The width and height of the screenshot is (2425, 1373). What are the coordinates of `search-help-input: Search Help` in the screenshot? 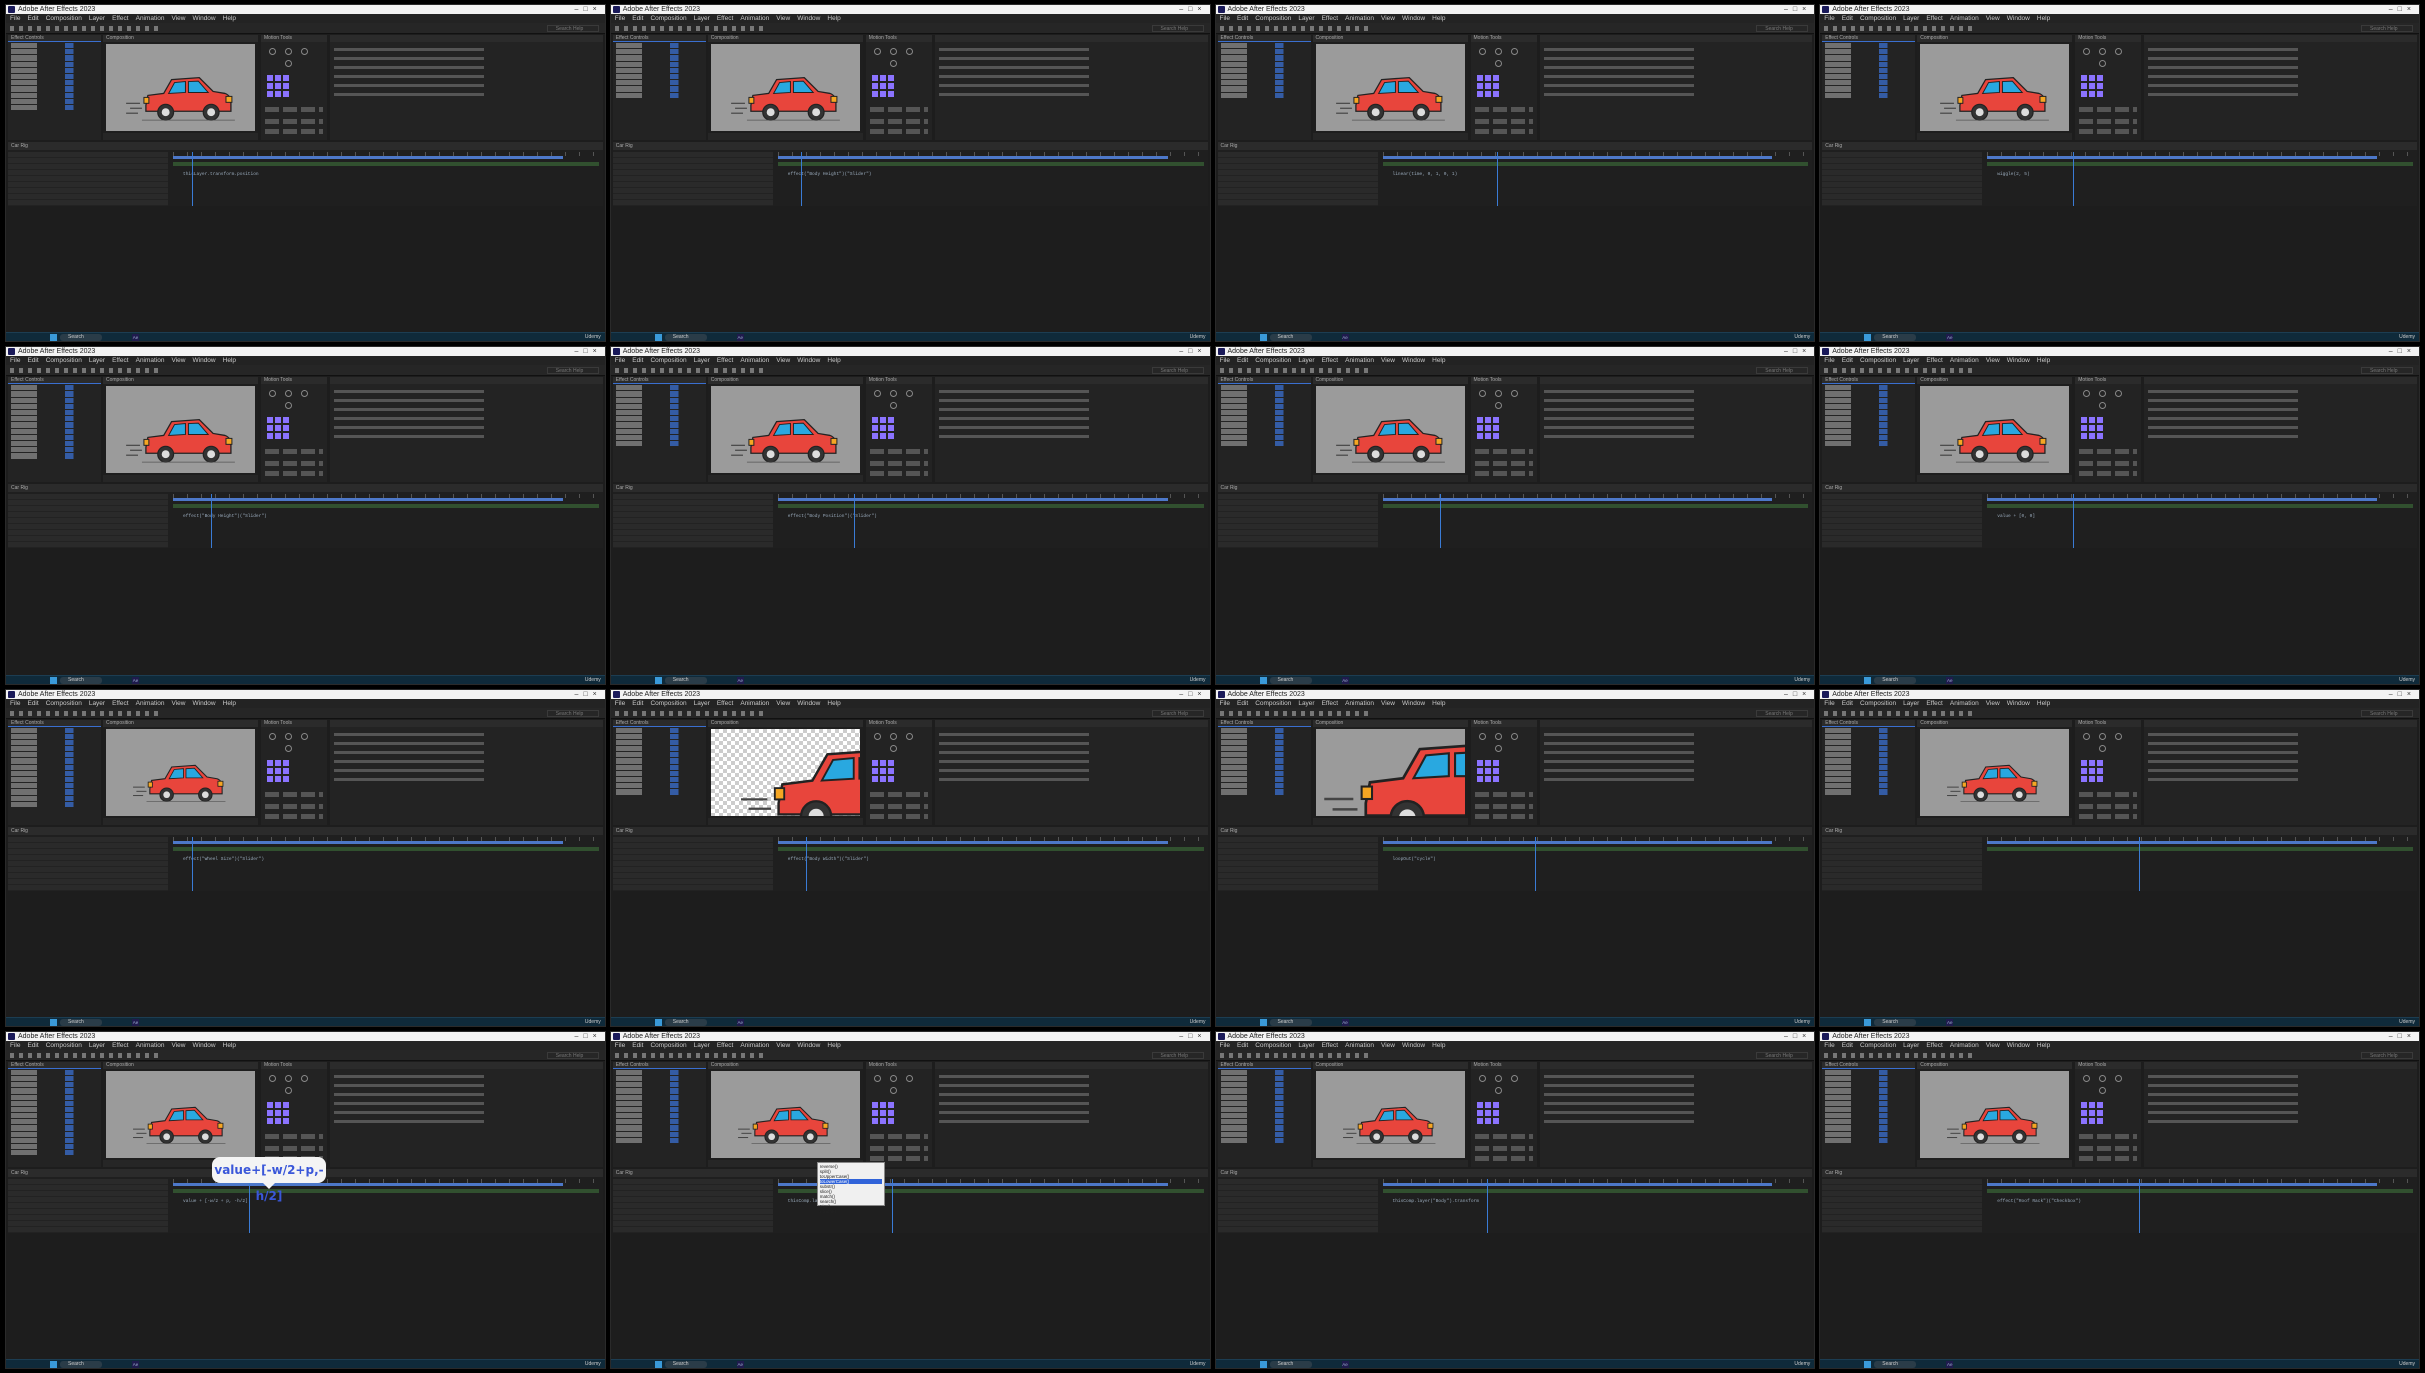 It's located at (572, 1055).